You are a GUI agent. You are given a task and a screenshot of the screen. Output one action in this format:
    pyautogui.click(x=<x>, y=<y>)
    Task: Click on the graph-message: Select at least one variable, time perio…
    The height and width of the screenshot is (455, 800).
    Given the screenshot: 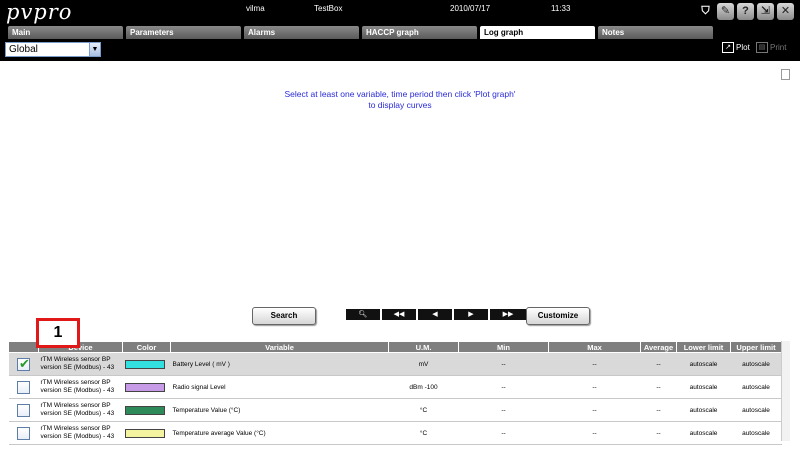 What is the action you would take?
    pyautogui.click(x=400, y=100)
    